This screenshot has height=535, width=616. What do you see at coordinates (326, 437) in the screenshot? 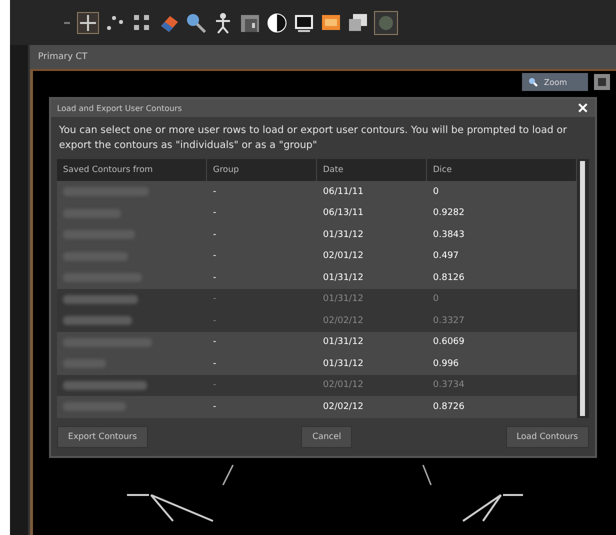
I see `dialog-button: Cancel` at bounding box center [326, 437].